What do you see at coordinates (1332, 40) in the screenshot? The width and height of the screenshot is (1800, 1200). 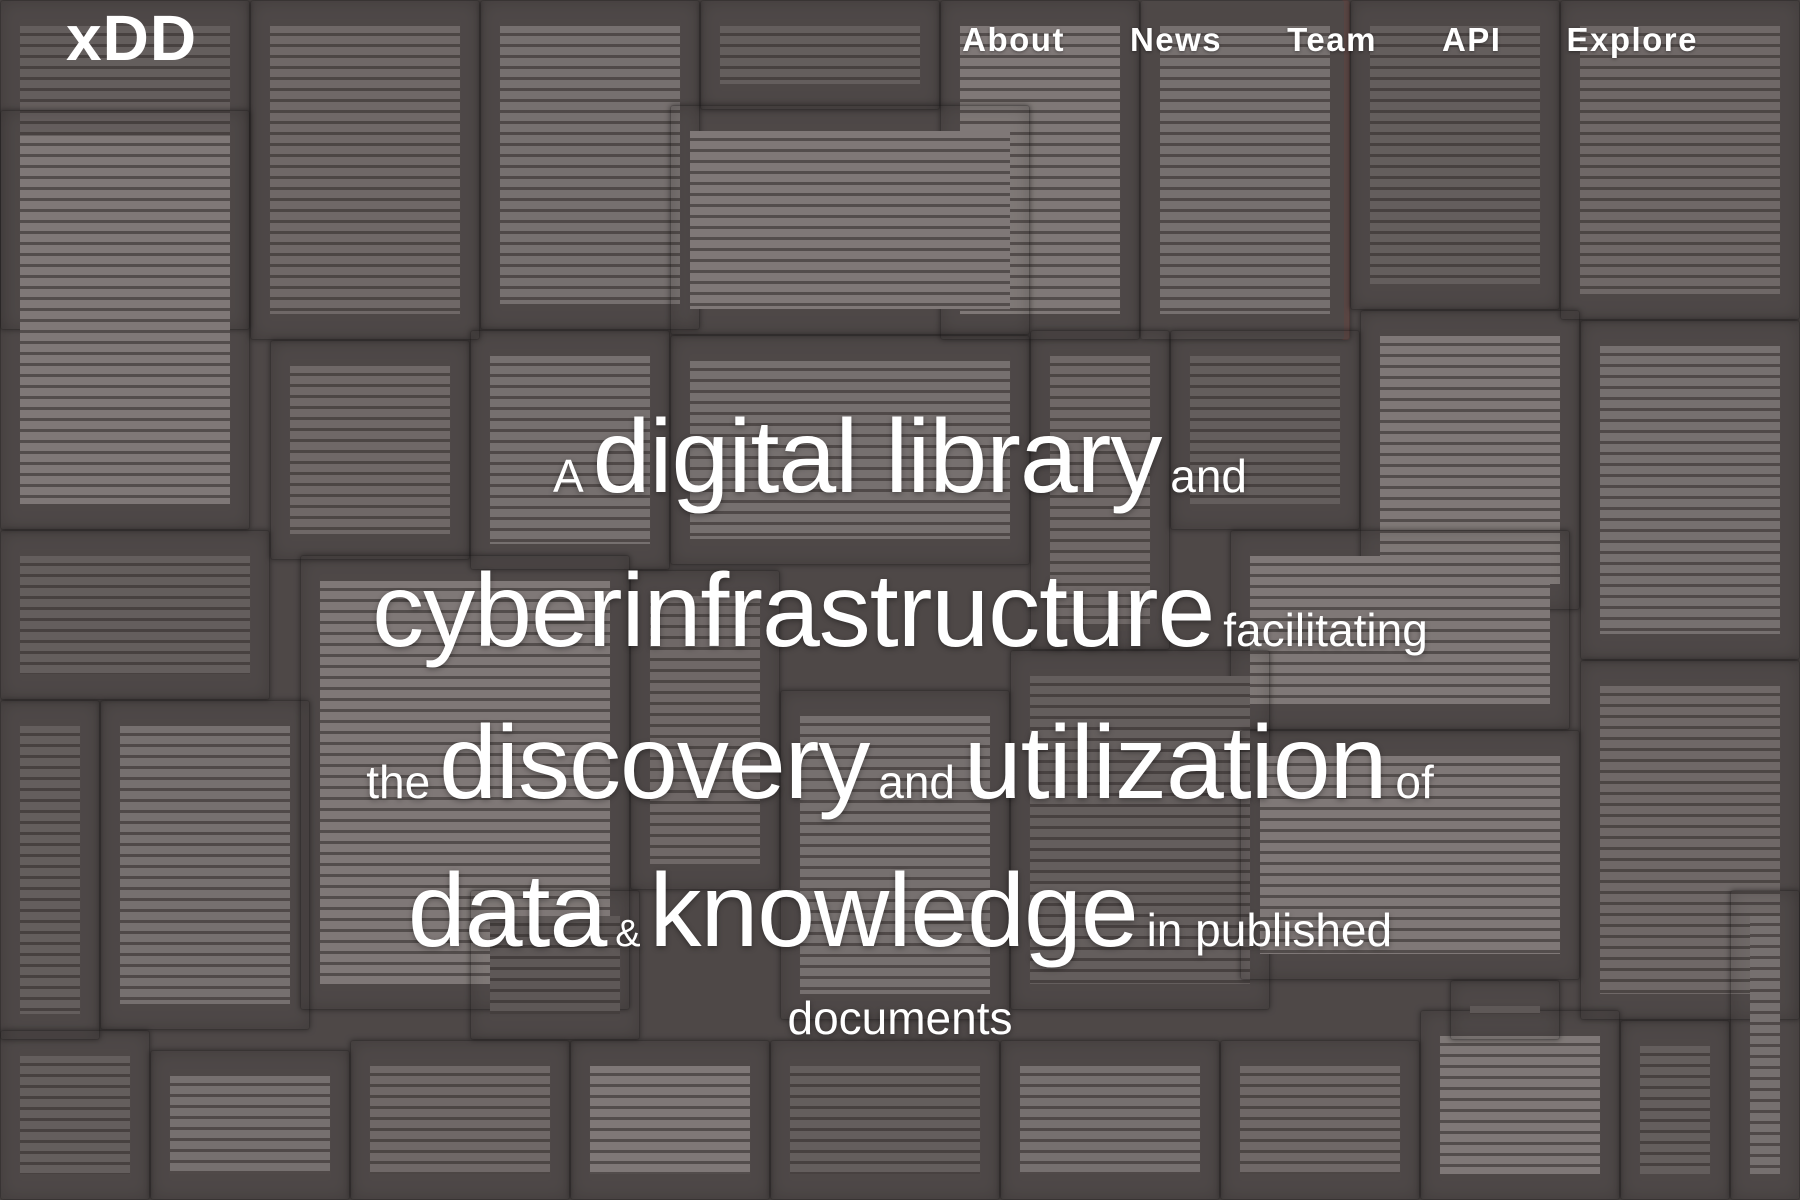 I see `nav-link-team: Team` at bounding box center [1332, 40].